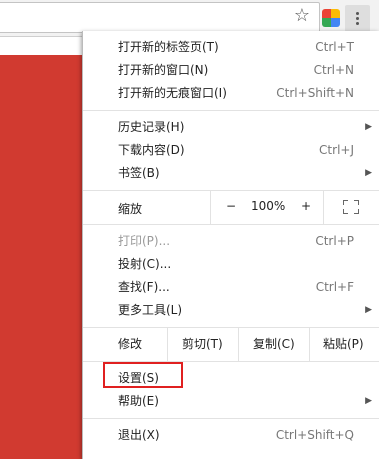  Describe the element at coordinates (143, 375) in the screenshot. I see `settings-highlight-box` at that location.